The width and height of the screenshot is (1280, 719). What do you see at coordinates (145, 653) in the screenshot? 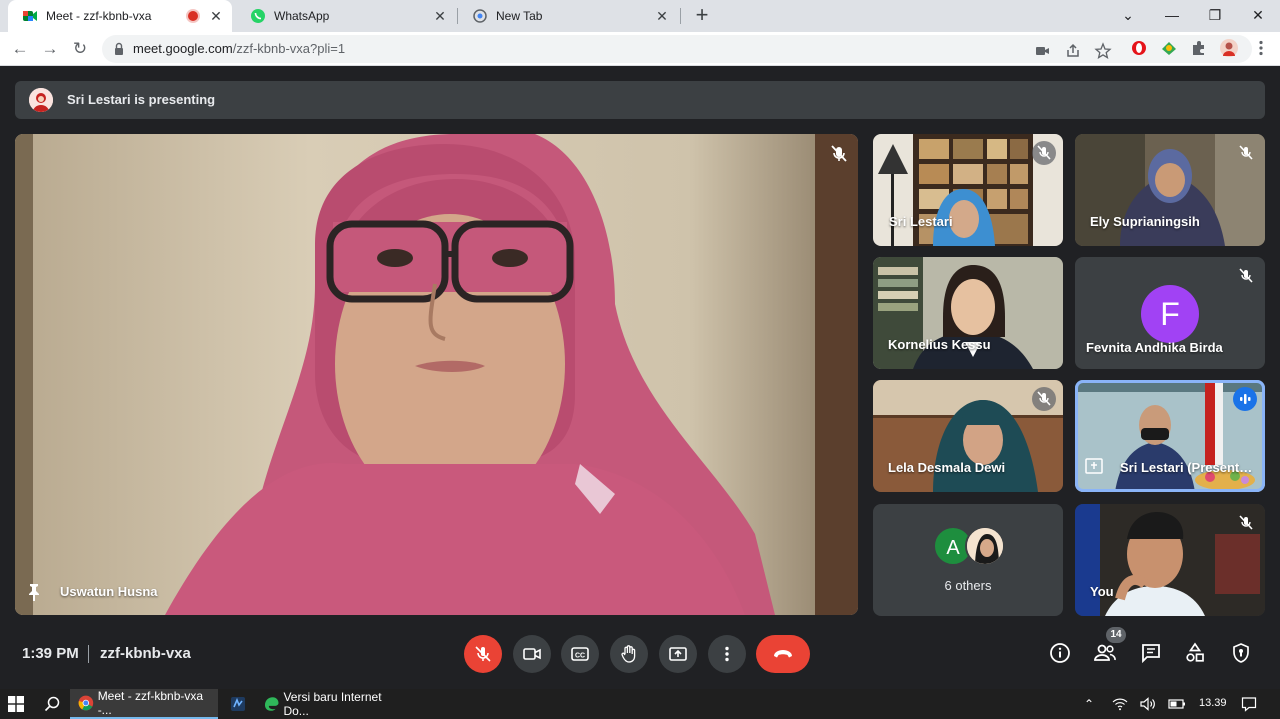
I see `meeting-code: zzf-kbnb-vxa` at bounding box center [145, 653].